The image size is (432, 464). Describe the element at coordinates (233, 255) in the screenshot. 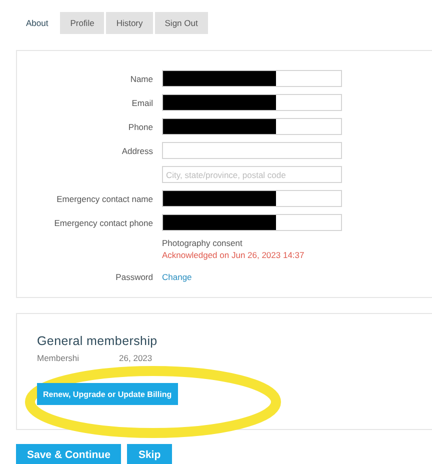

I see `consent-status: Acknowledged on Jun 26, 2023 14:37` at that location.